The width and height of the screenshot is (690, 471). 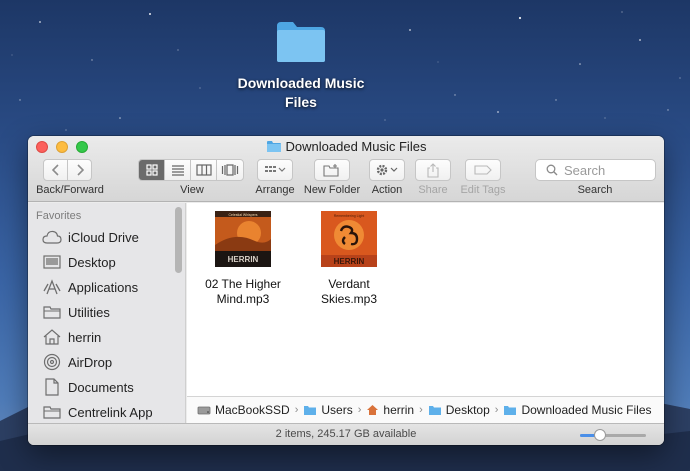 What do you see at coordinates (90, 362) in the screenshot?
I see `sidebar-item-label: AirDrop` at bounding box center [90, 362].